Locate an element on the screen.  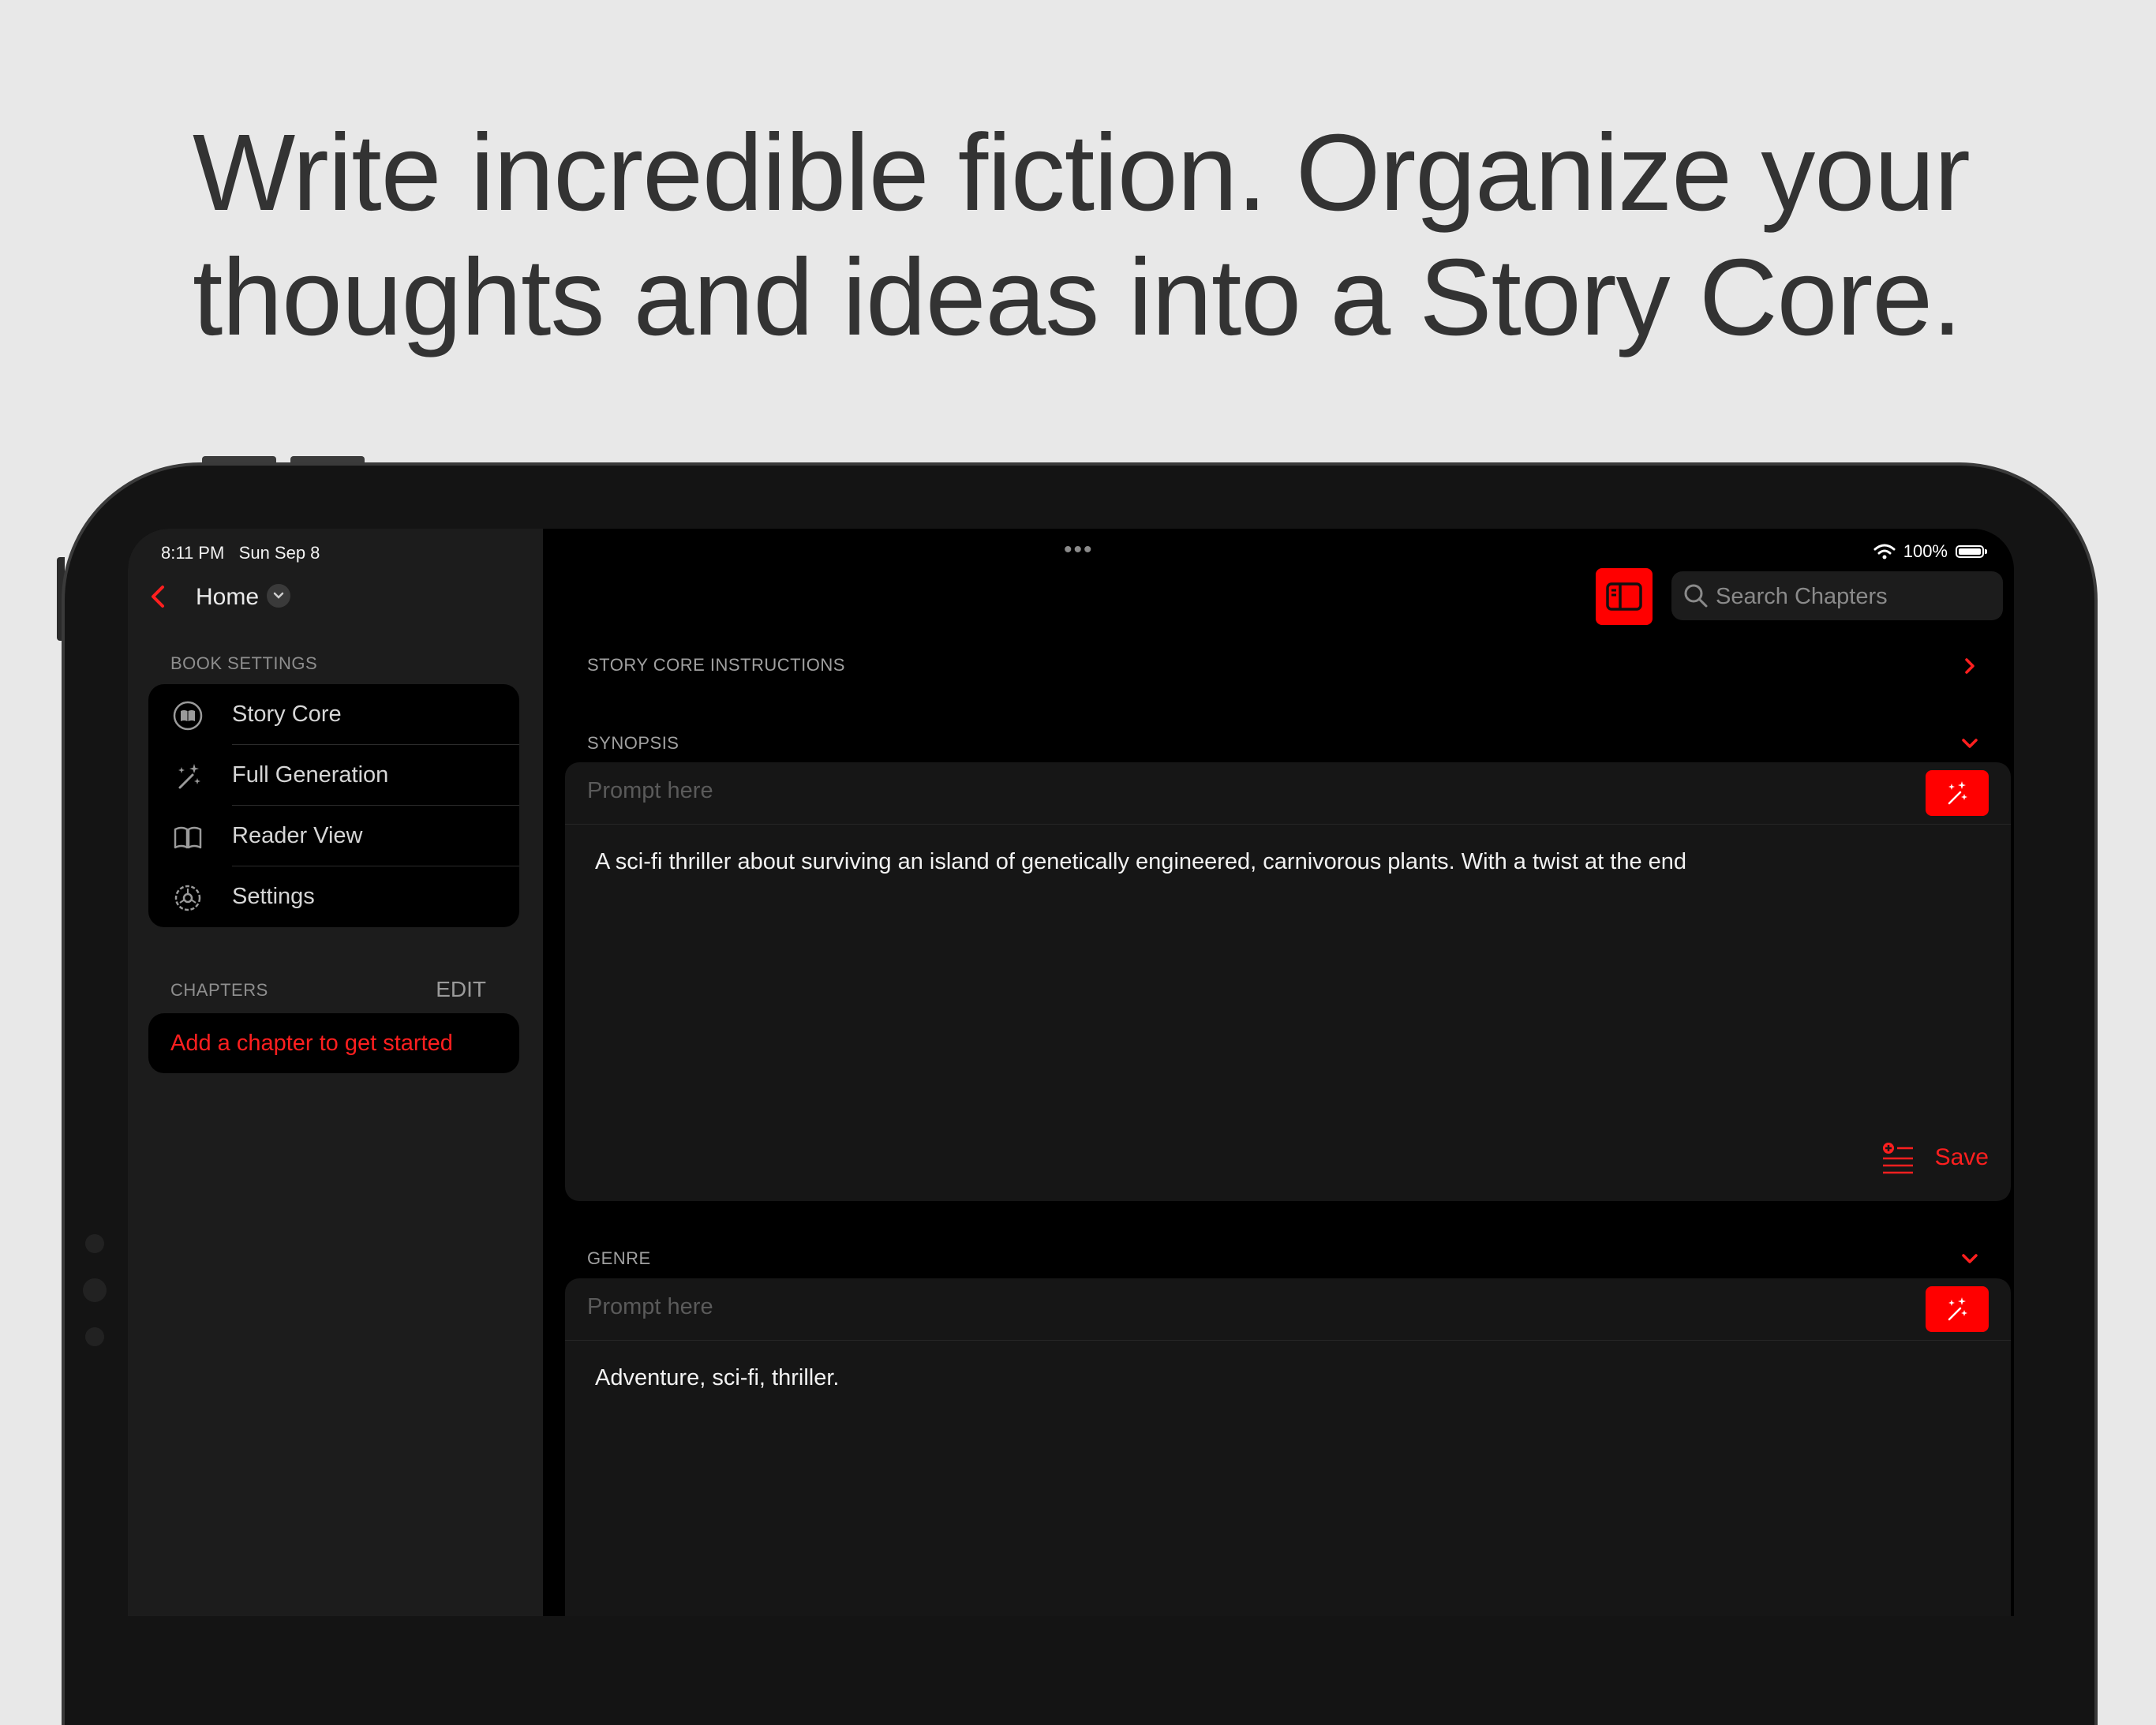
genre-generate-button is located at coordinates (1957, 1309).